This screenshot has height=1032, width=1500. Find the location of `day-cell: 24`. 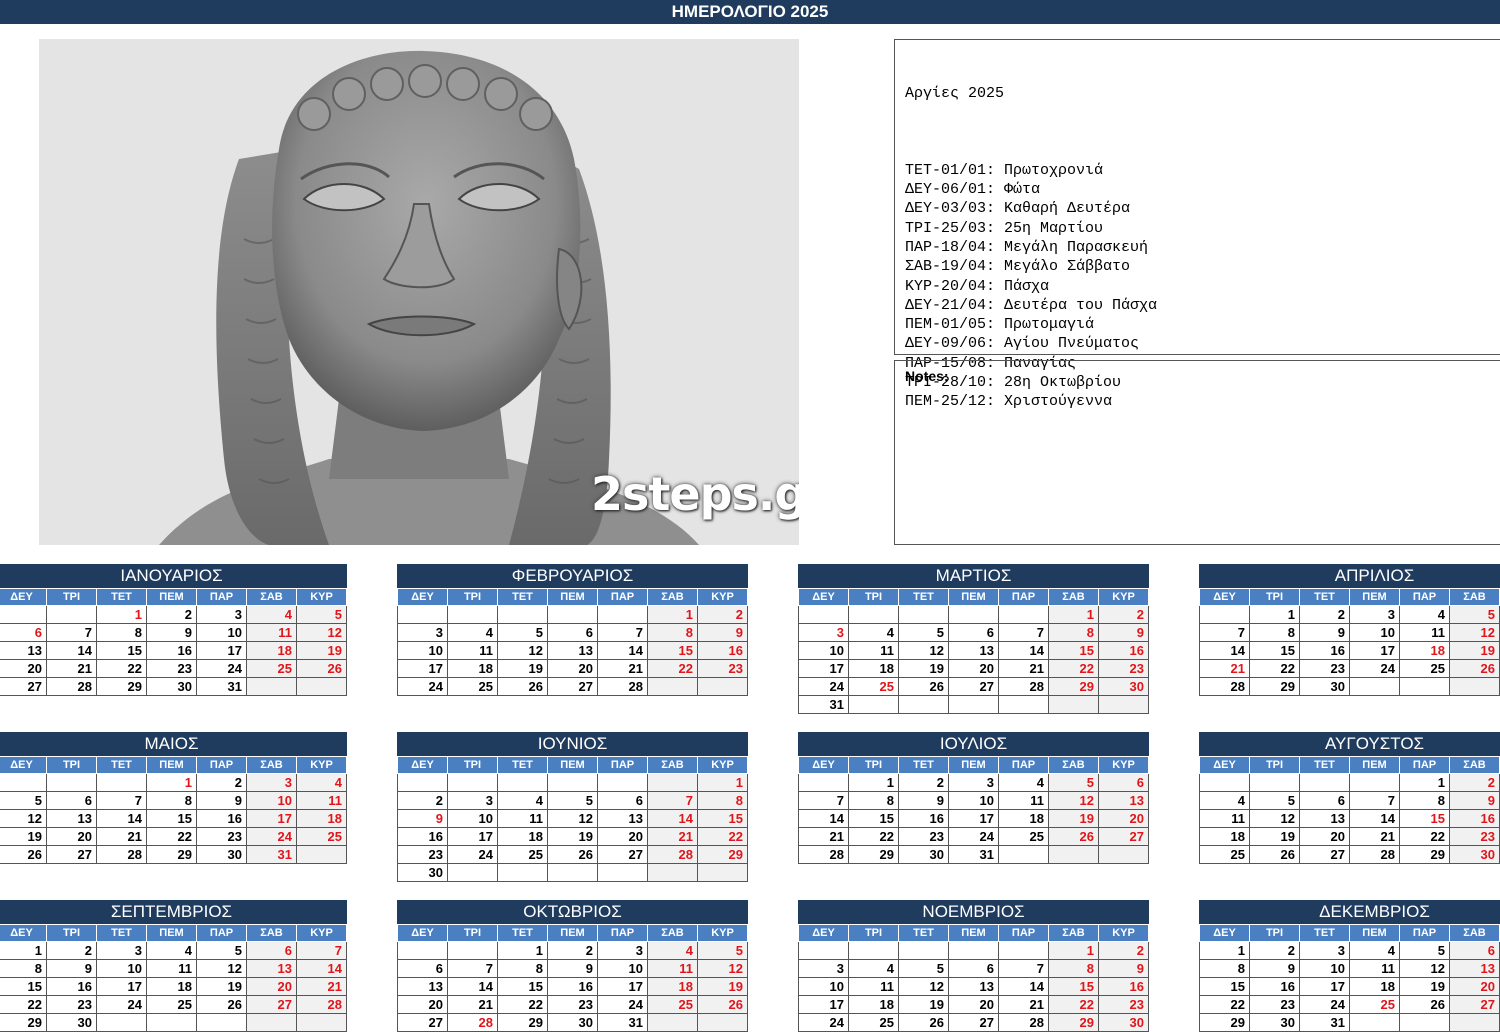

day-cell: 24 is located at coordinates (1375, 669).